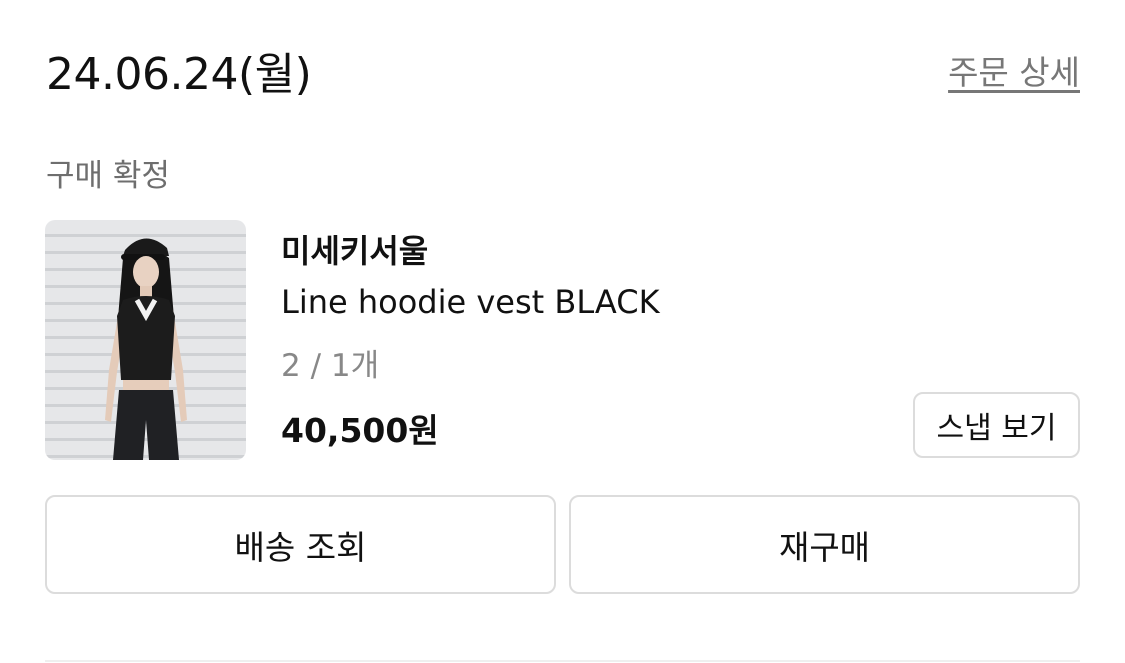 The image size is (1125, 663). I want to click on track-delivery-button: 배송 조회, so click(300, 544).